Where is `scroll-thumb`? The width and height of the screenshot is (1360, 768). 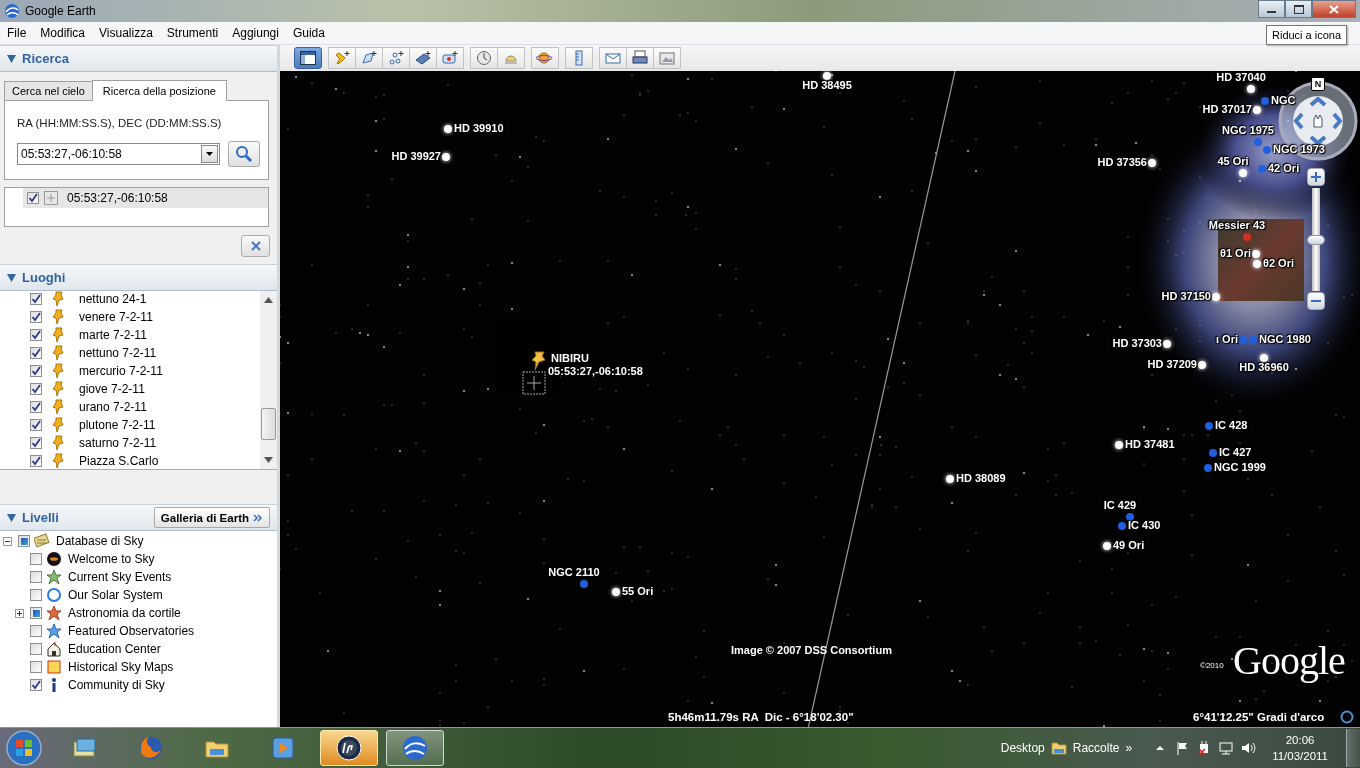 scroll-thumb is located at coordinates (268, 424).